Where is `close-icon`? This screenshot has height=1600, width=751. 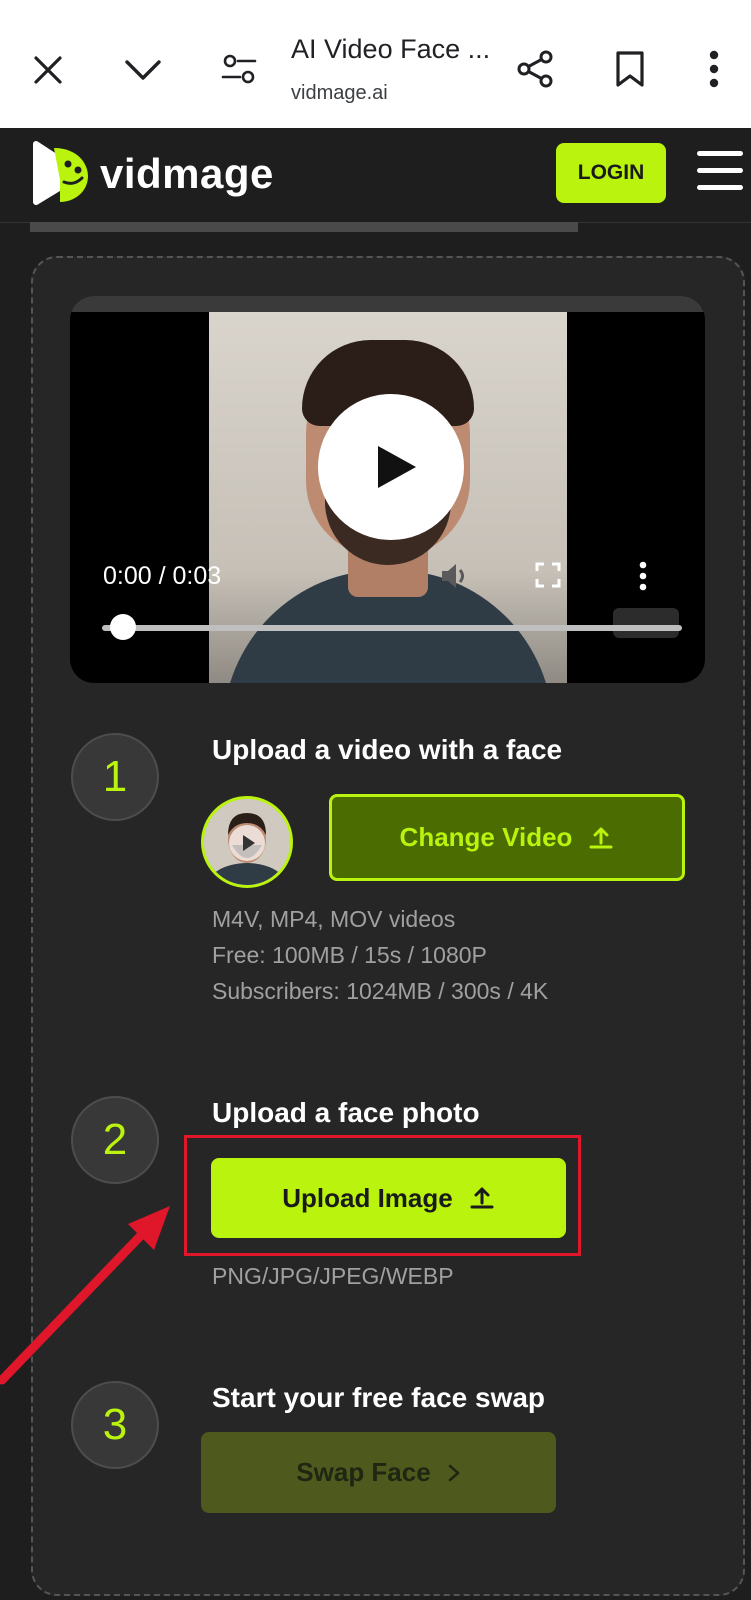
close-icon is located at coordinates (48, 70).